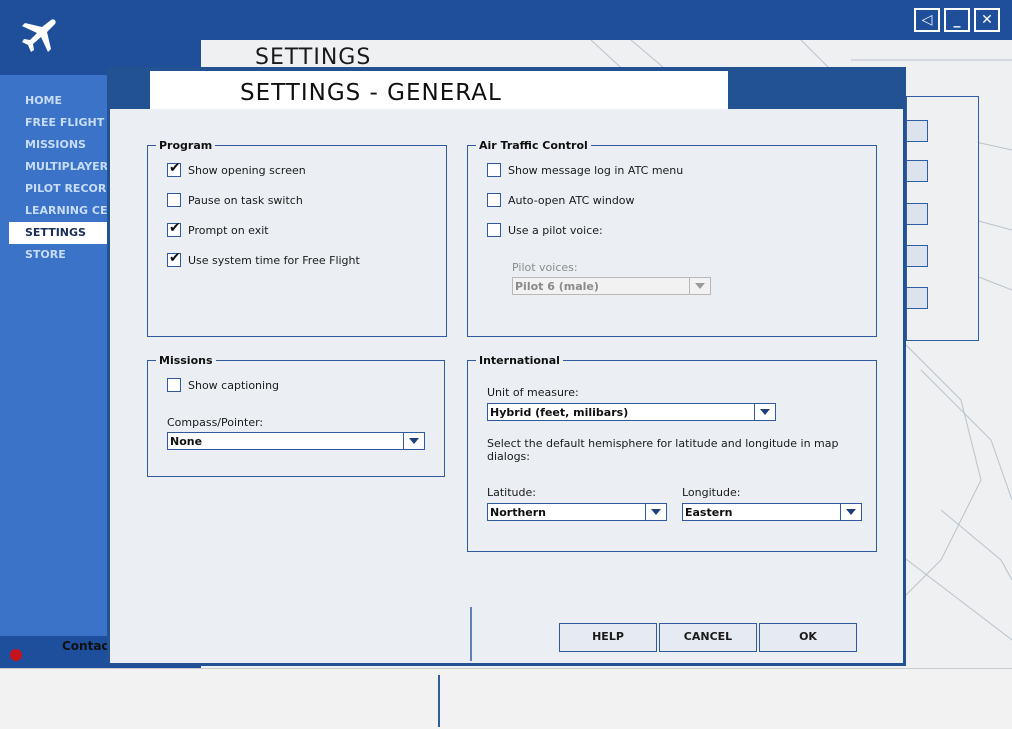  I want to click on option-label: Prompt on exit, so click(228, 230).